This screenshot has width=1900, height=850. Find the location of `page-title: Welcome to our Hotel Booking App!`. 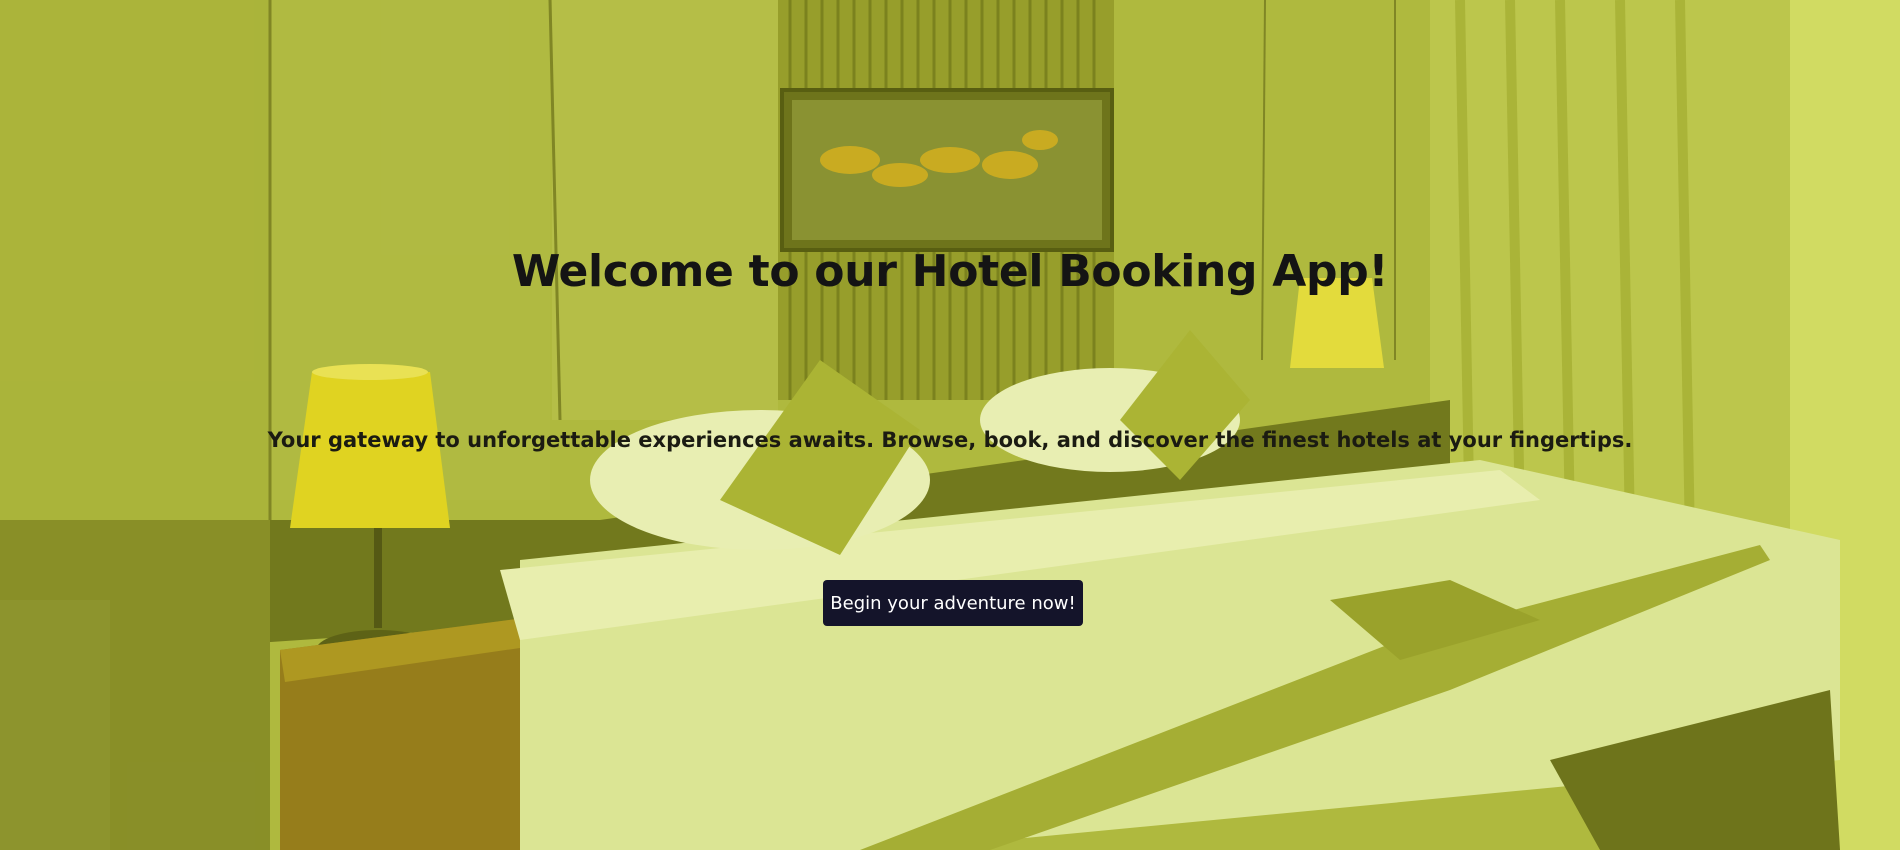

page-title: Welcome to our Hotel Booking App! is located at coordinates (950, 271).